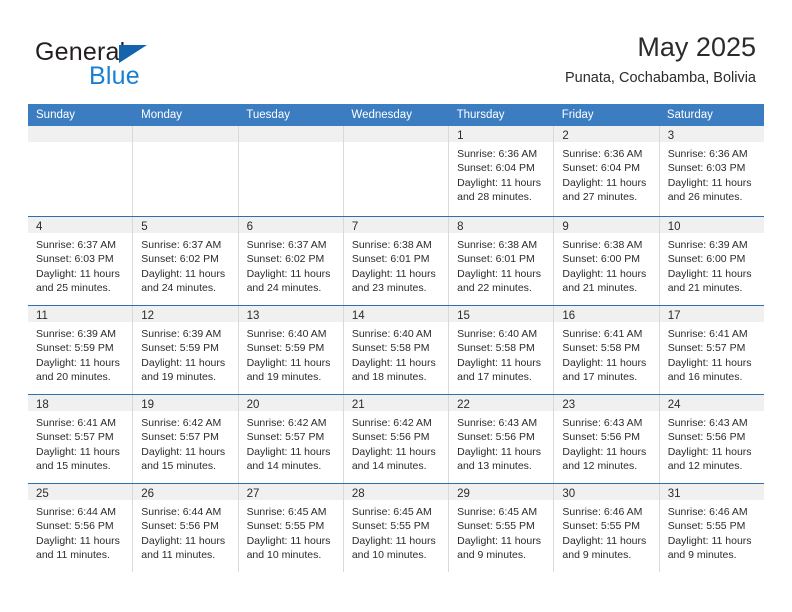 Image resolution: width=792 pixels, height=612 pixels. I want to click on day-number-band: 23, so click(606, 403).